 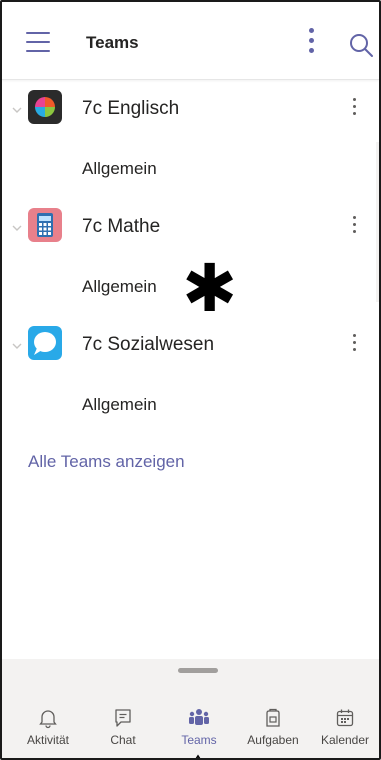 I want to click on chat-icon, so click(x=123, y=718).